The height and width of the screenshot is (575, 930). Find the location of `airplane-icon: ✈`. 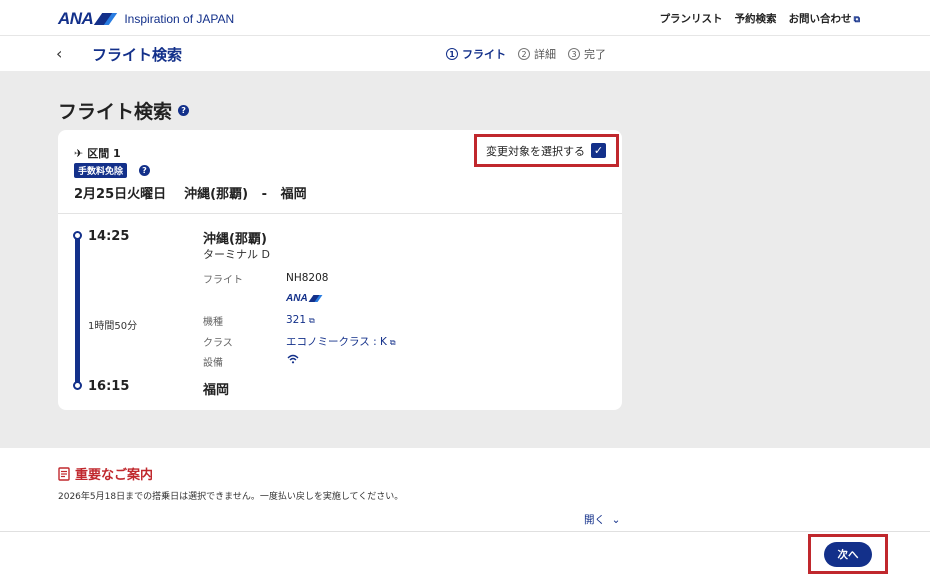

airplane-icon: ✈ is located at coordinates (79, 153).